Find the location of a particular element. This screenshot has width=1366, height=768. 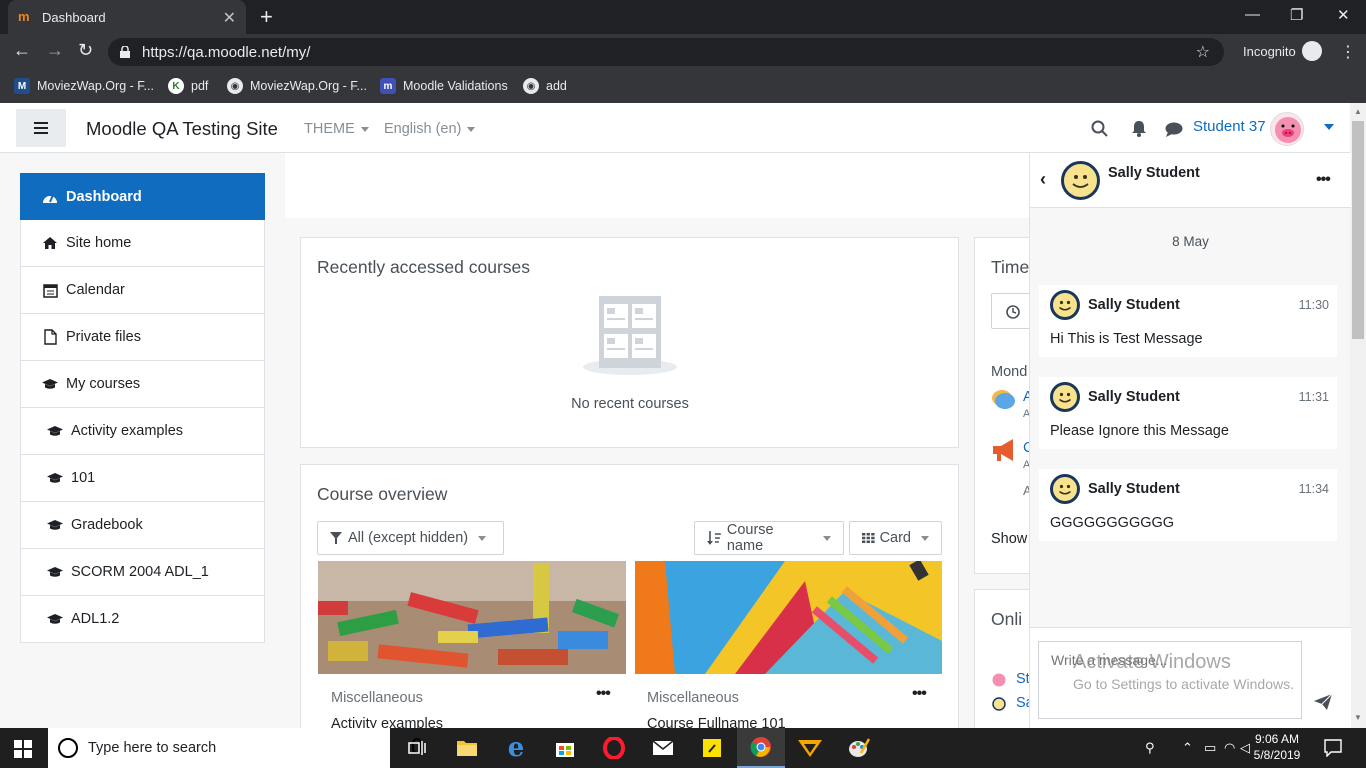

nav-item-dashboard: Dashboard is located at coordinates (142, 196).